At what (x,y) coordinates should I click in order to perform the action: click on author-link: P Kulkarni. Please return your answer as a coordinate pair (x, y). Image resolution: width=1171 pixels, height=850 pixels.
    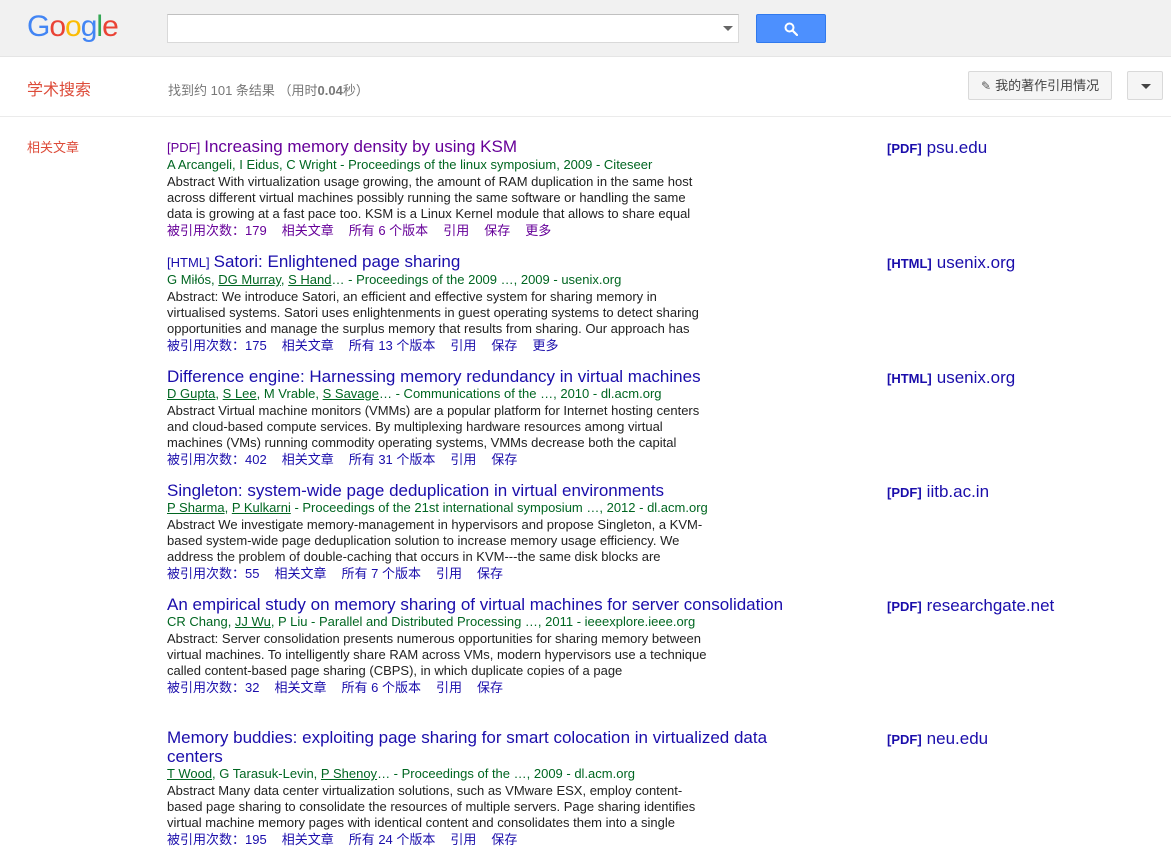
    Looking at the image, I should click on (261, 507).